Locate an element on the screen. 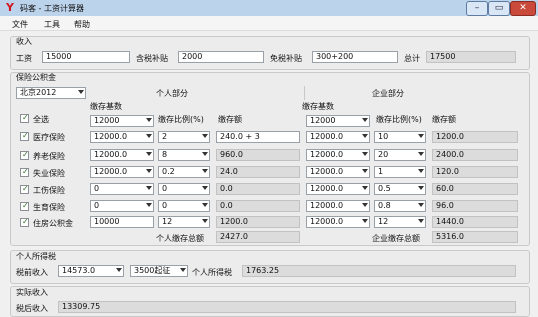  unemployment-personal-base: 12000.0 is located at coordinates (122, 172).